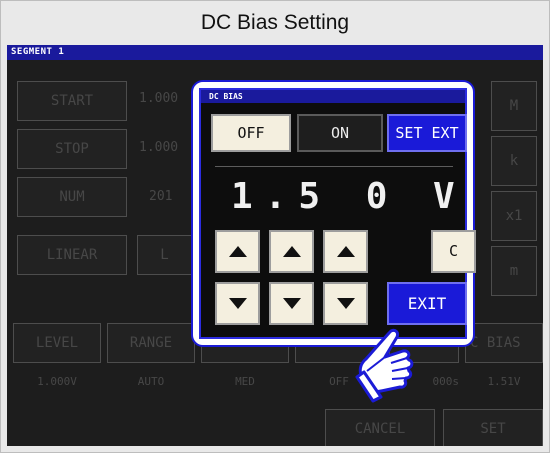 The height and width of the screenshot is (453, 550). Describe the element at coordinates (72, 149) in the screenshot. I see `stop-button: STOP` at that location.